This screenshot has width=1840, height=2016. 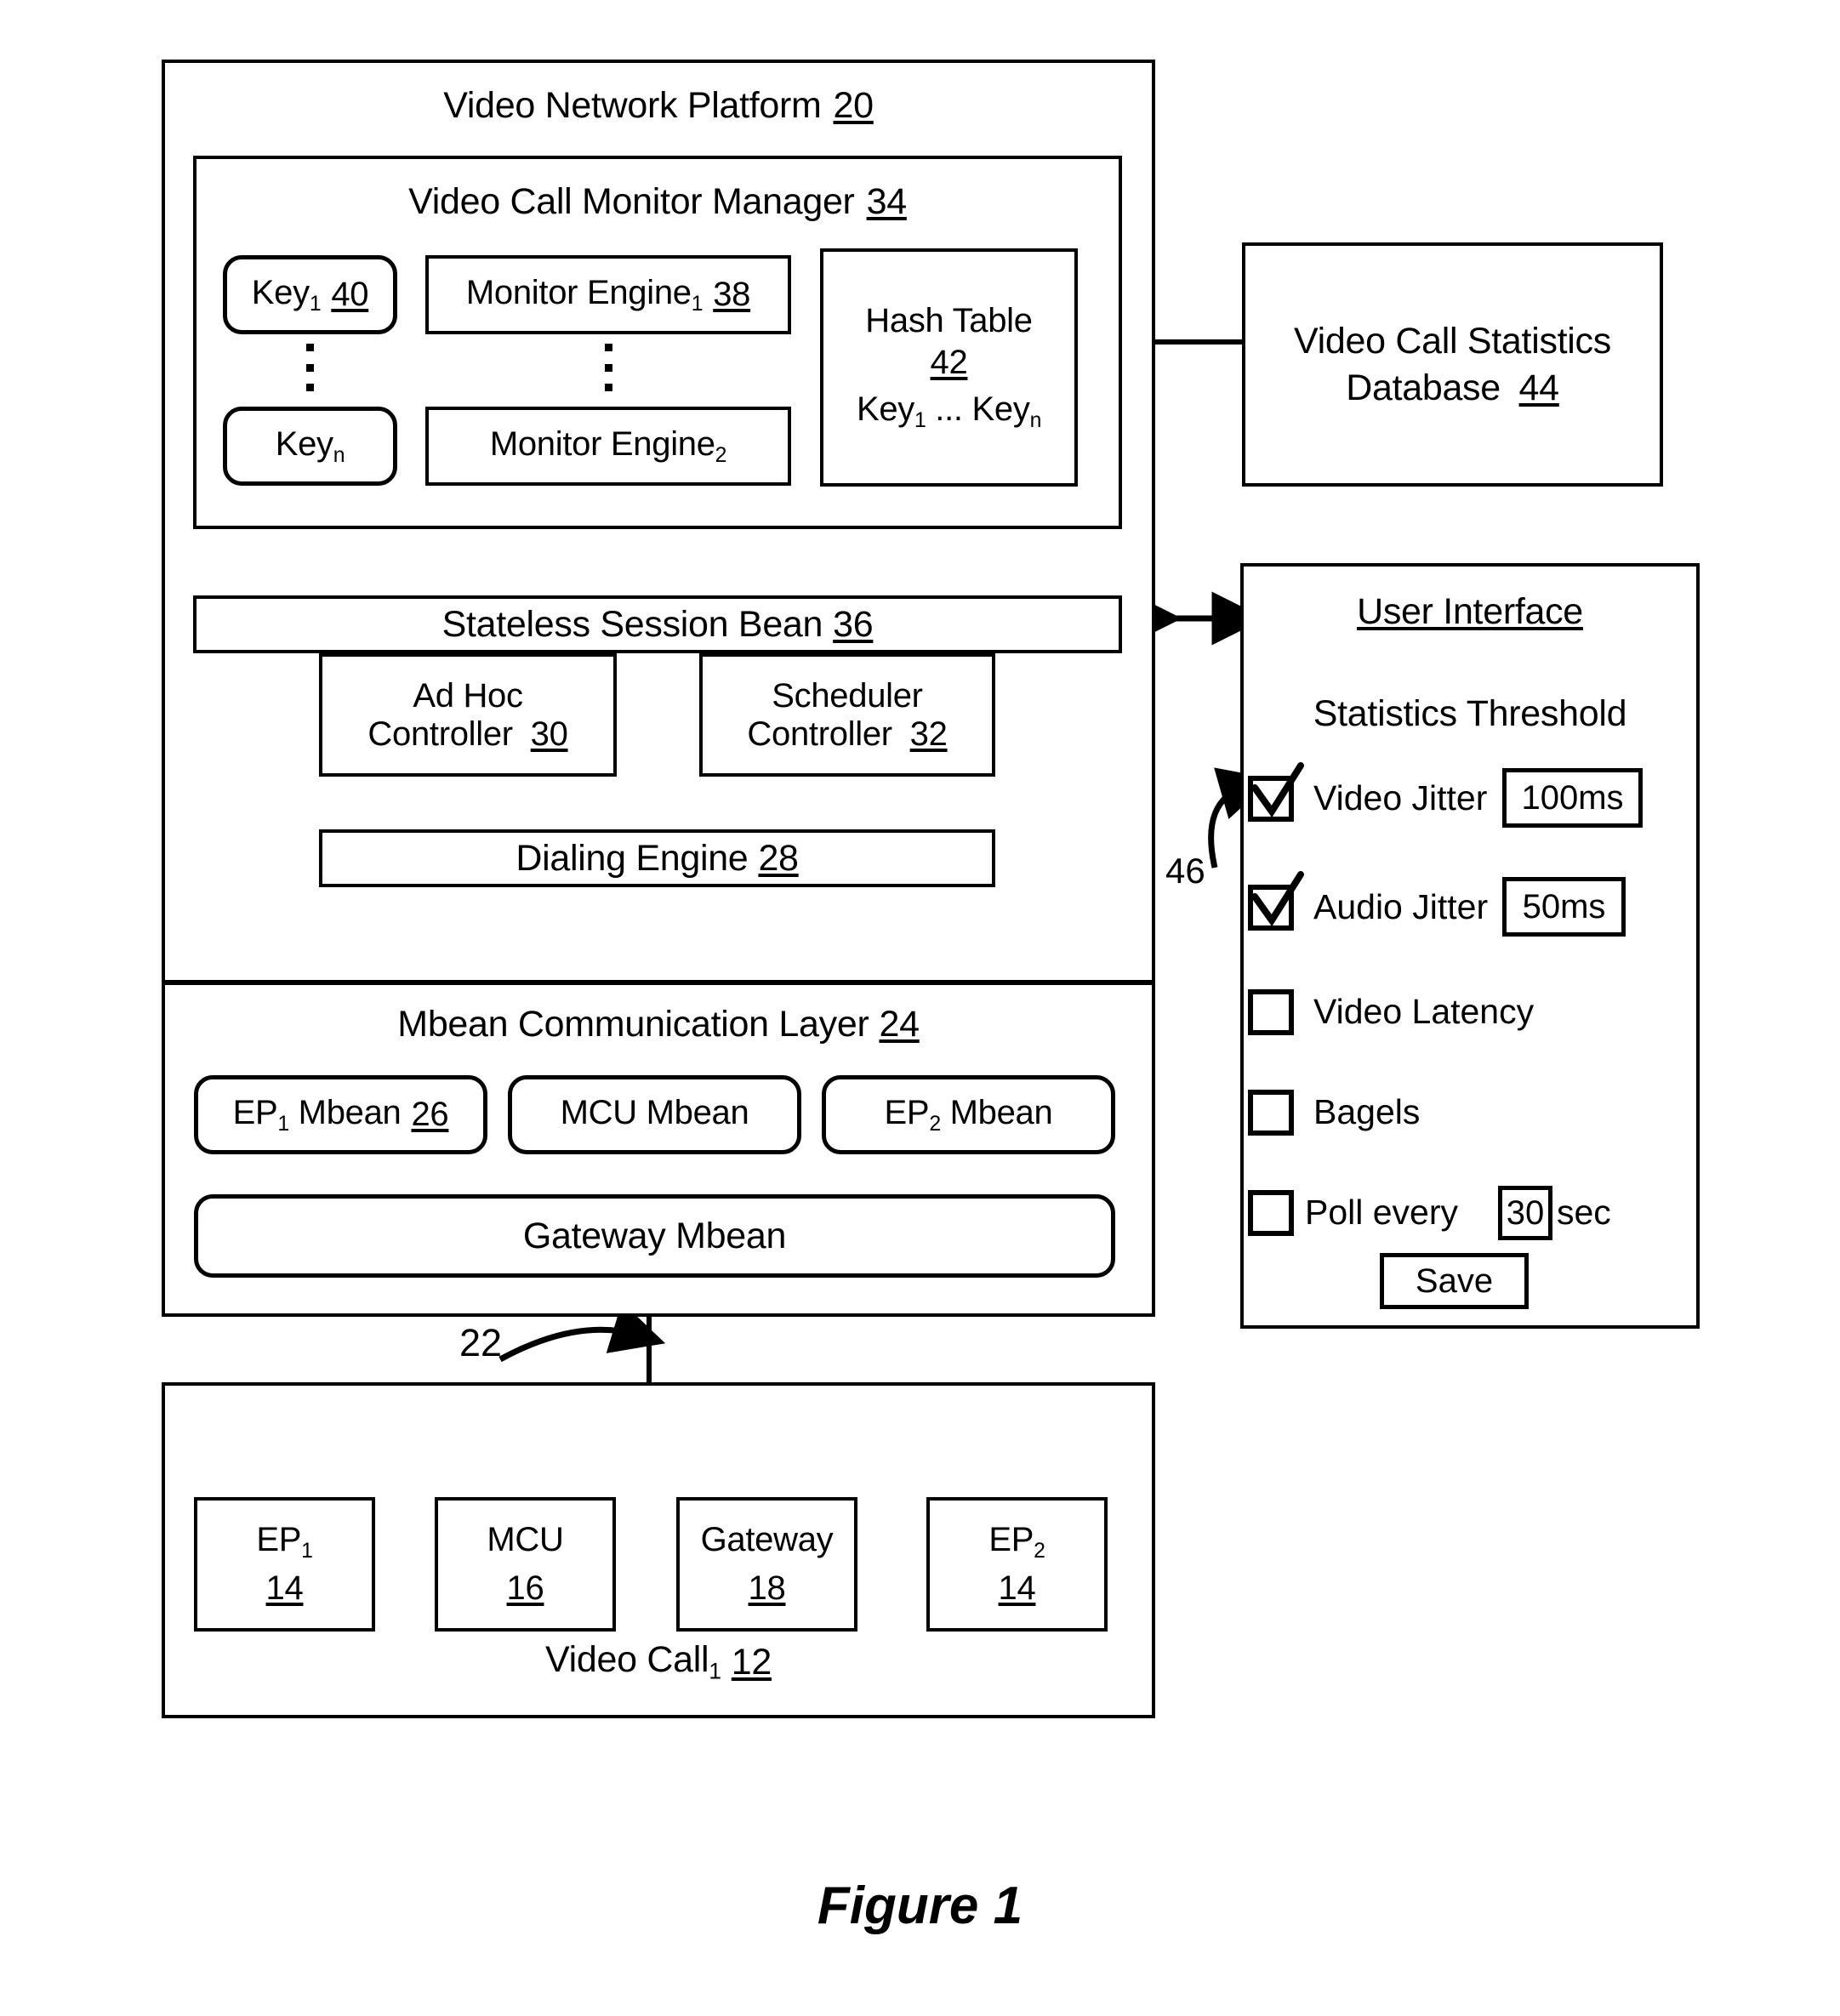 What do you see at coordinates (1454, 1281) in the screenshot?
I see `save-button: Save` at bounding box center [1454, 1281].